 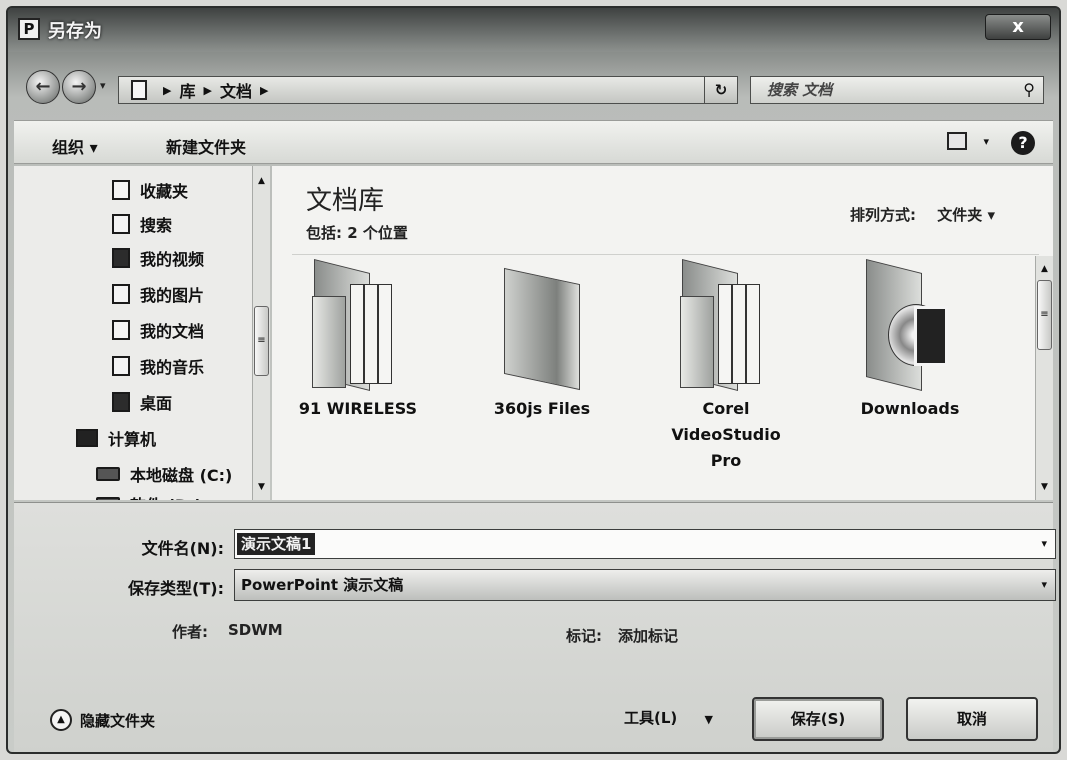 I want to click on close-button: x, so click(x=1018, y=27).